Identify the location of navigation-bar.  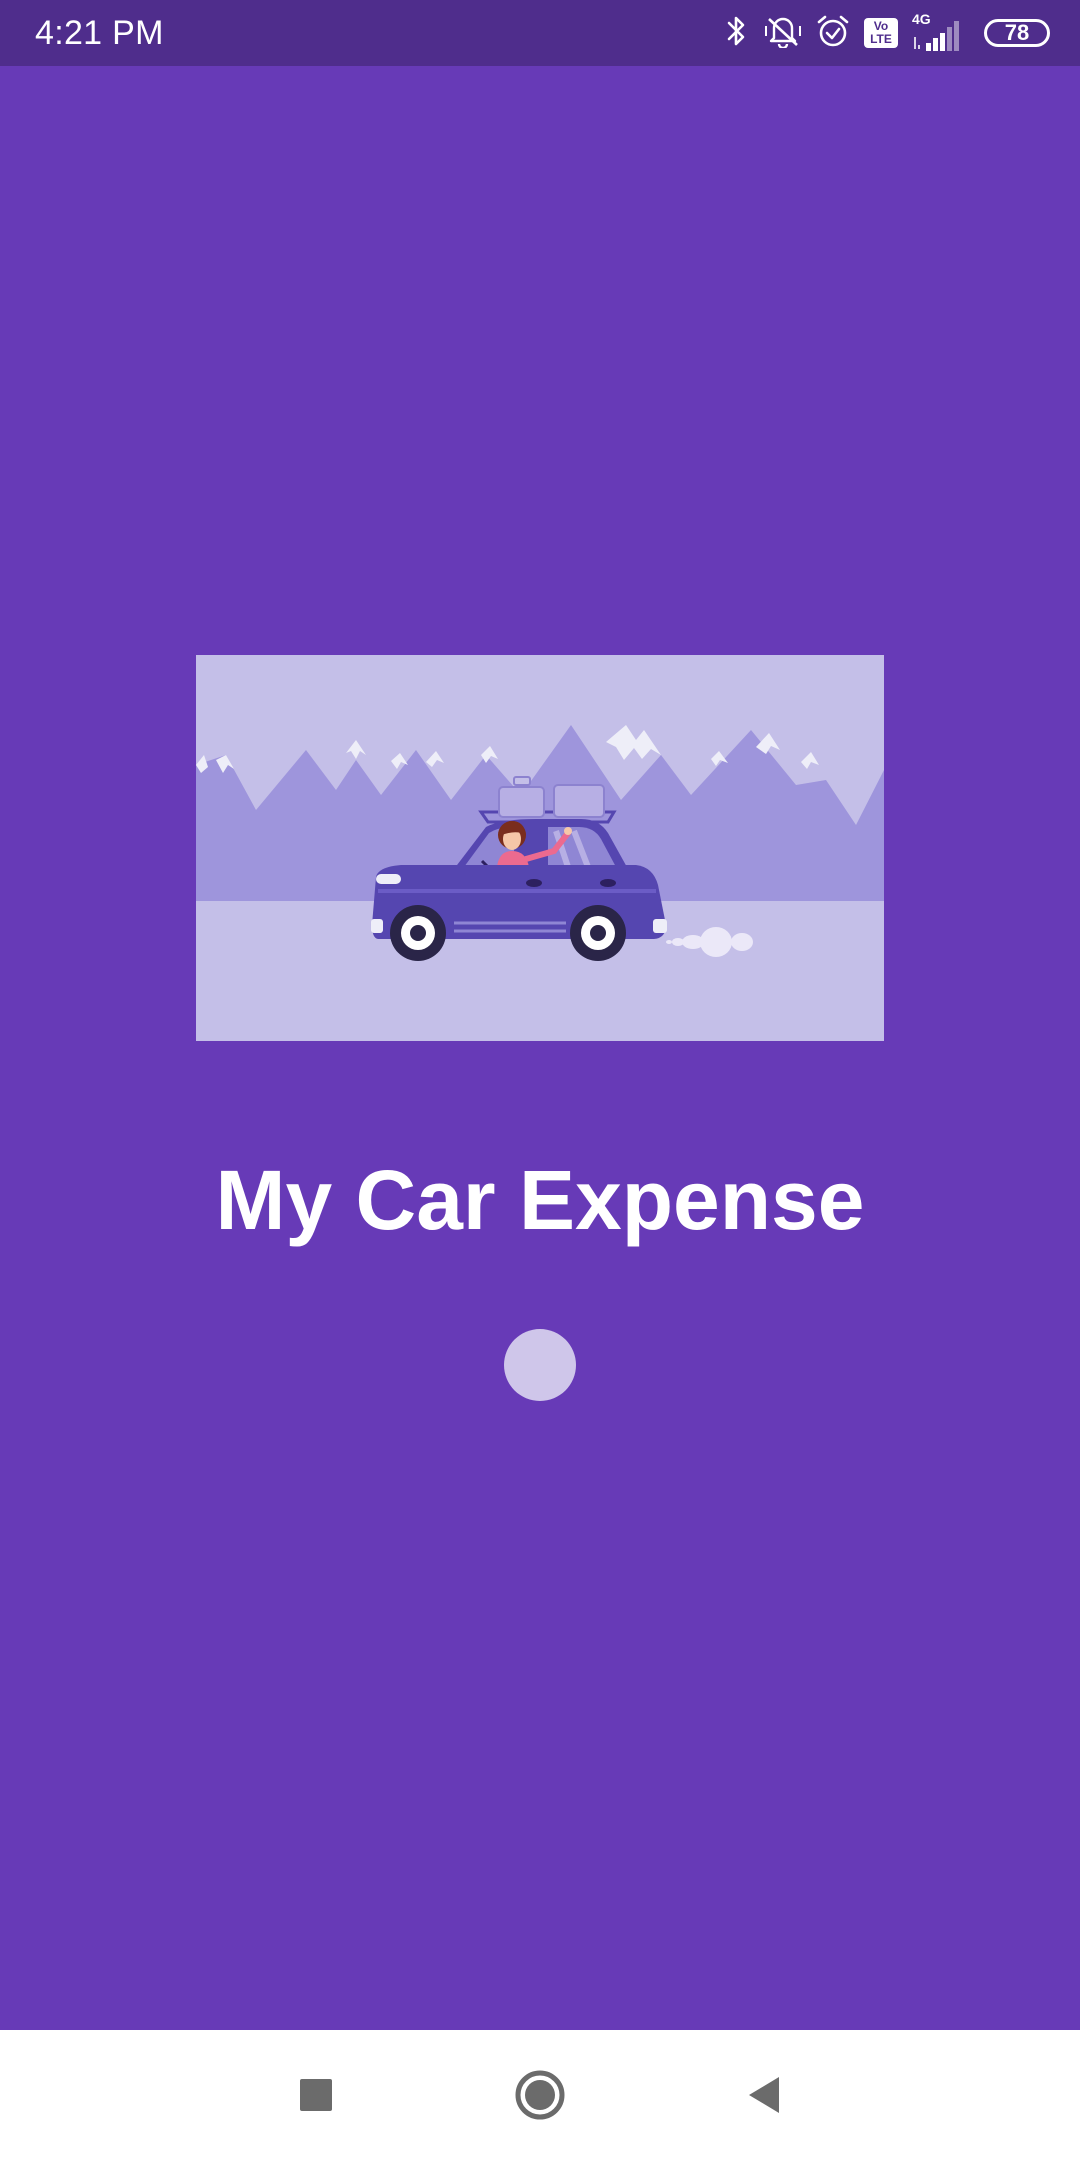
(540, 2095).